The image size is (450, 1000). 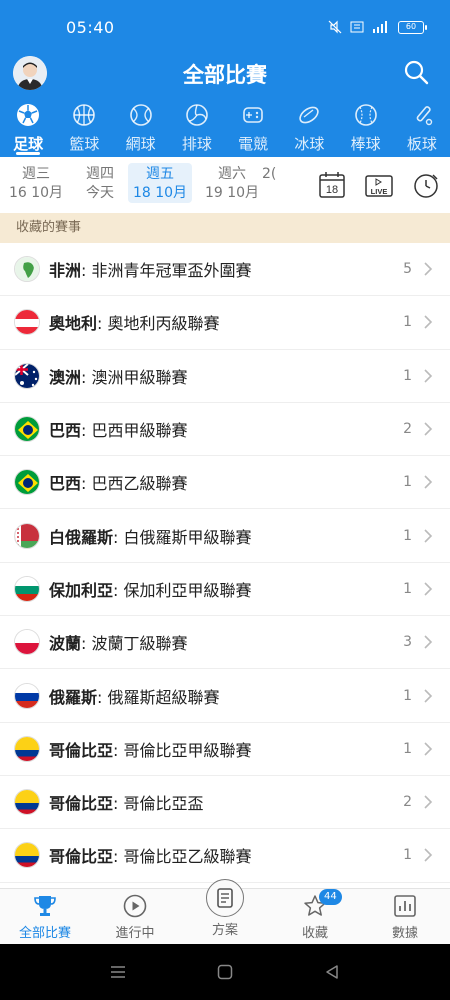 I want to click on document-icon, so click(x=225, y=898).